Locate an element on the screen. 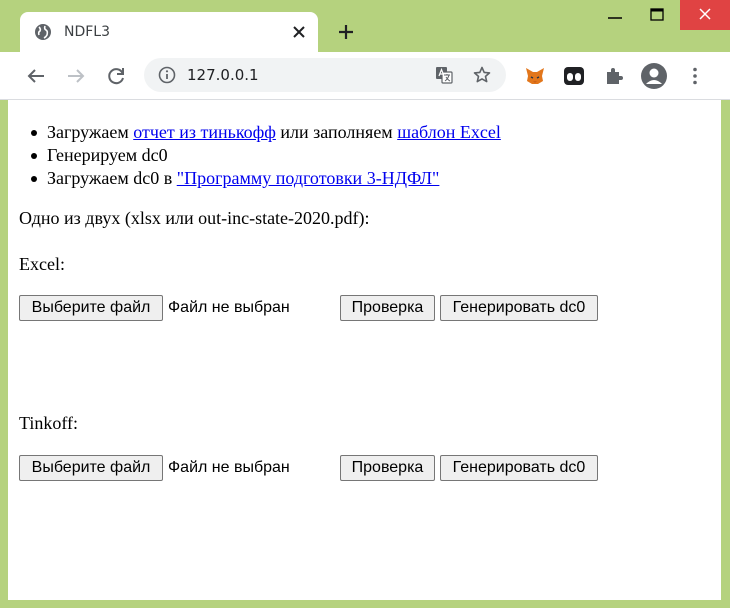 This screenshot has width=730, height=608. window-close-icon is located at coordinates (705, 15).